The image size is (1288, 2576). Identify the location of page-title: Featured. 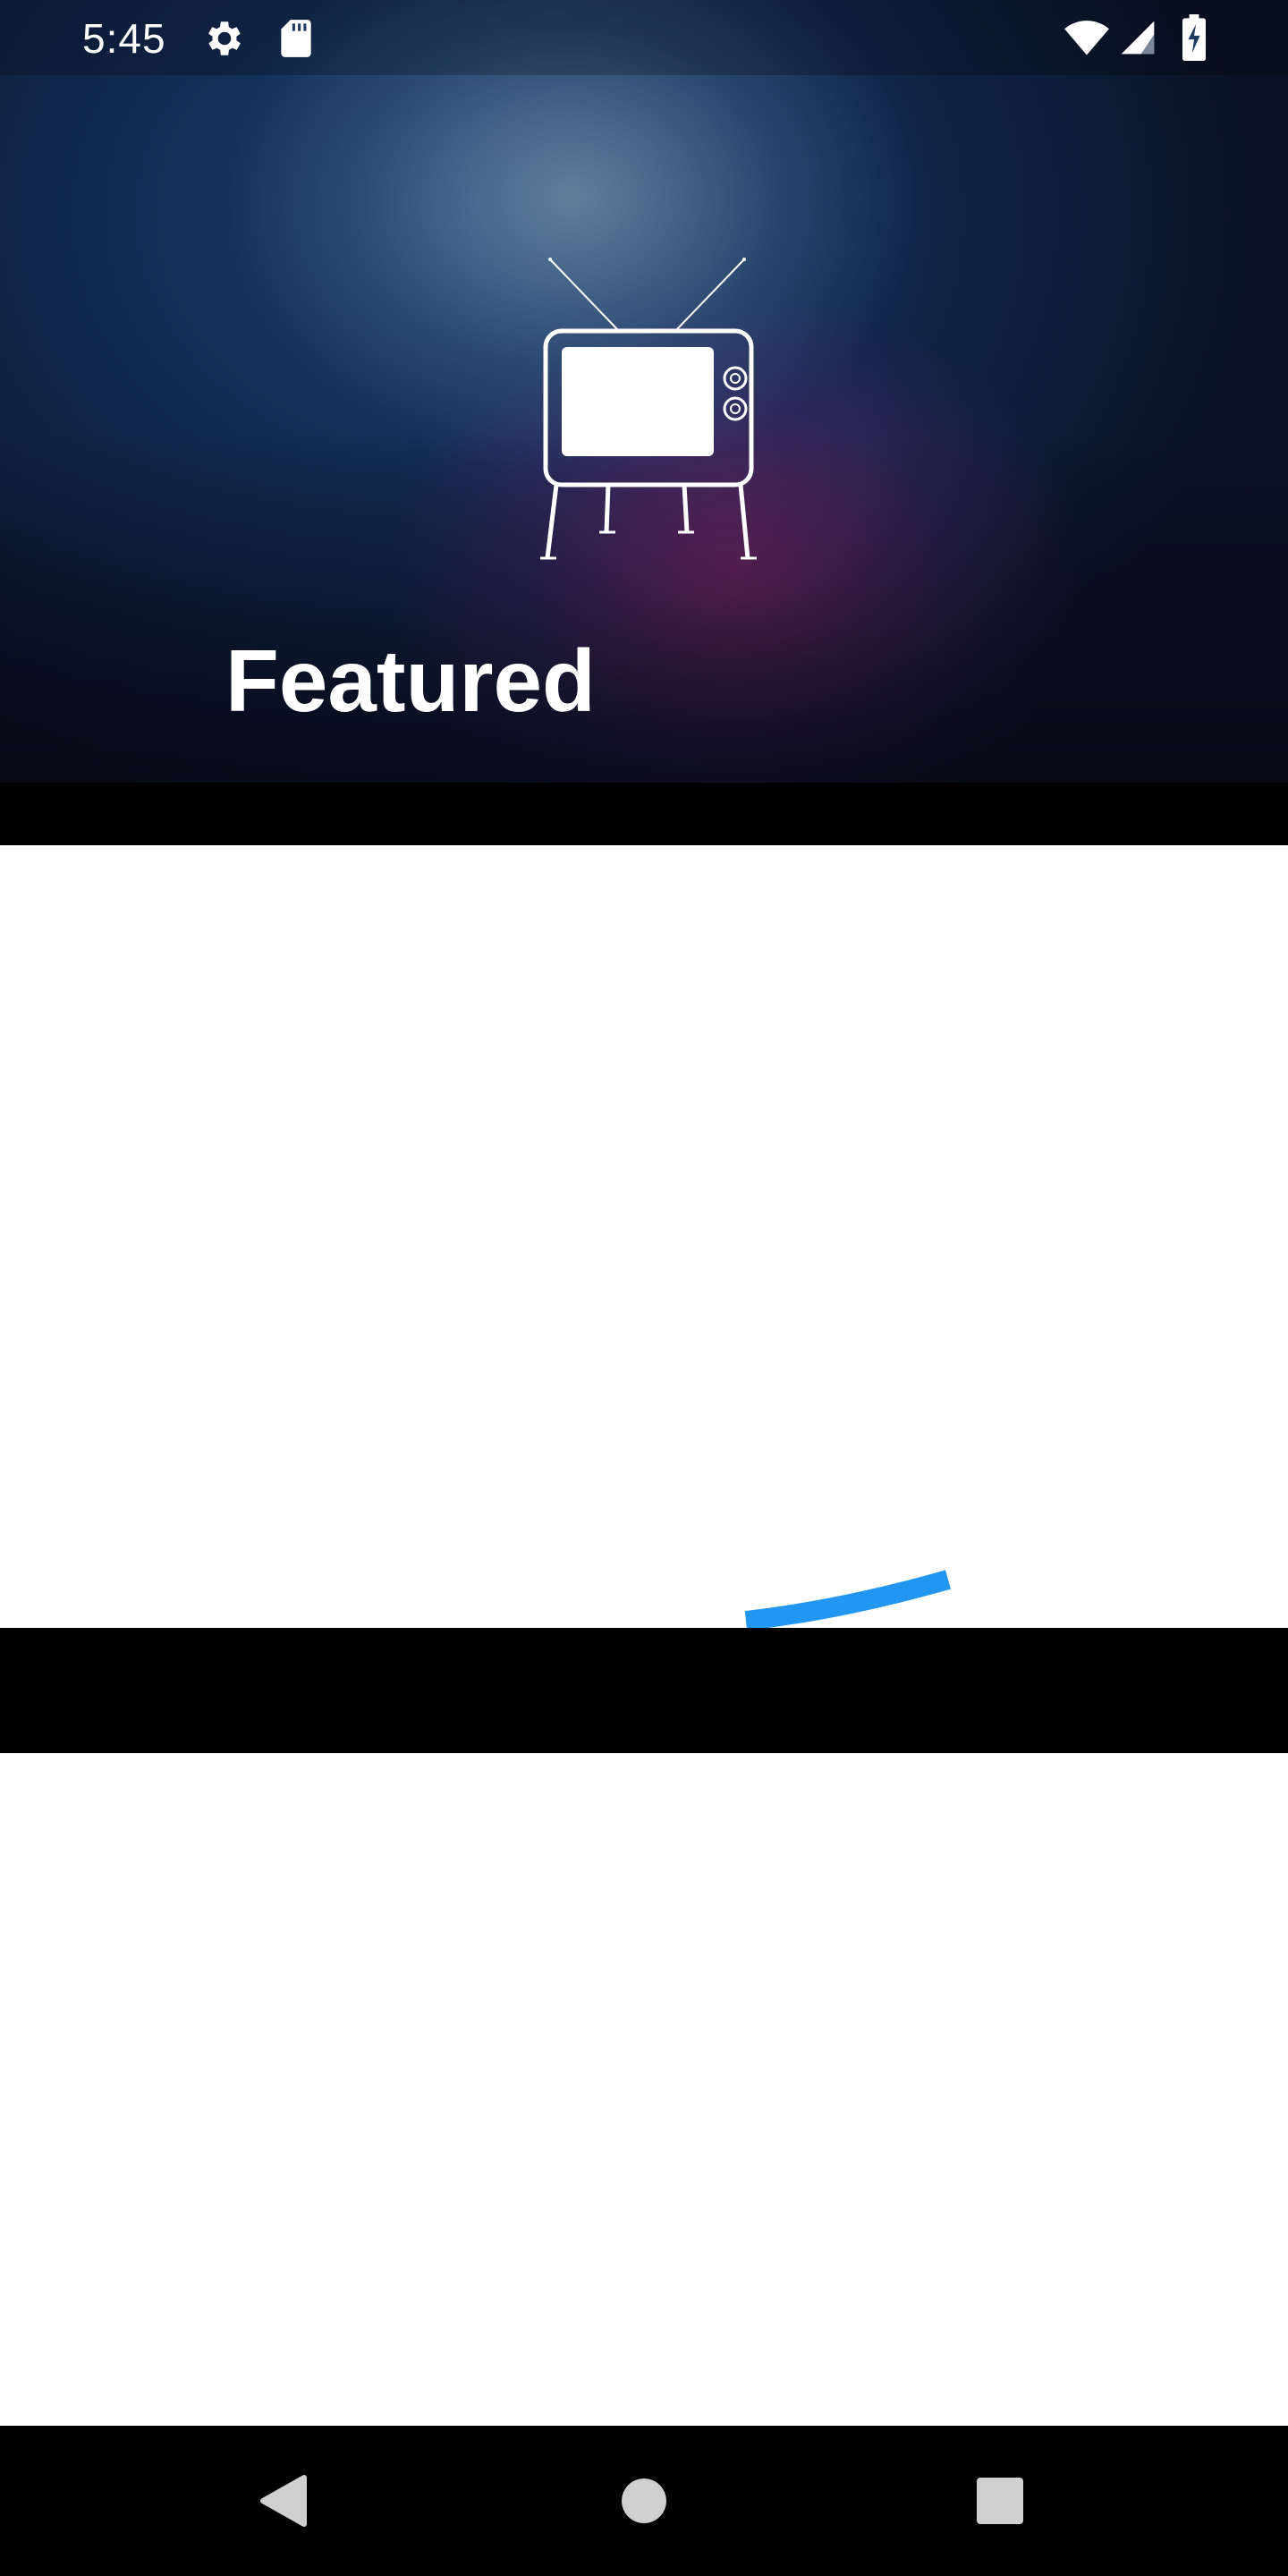
(410, 680).